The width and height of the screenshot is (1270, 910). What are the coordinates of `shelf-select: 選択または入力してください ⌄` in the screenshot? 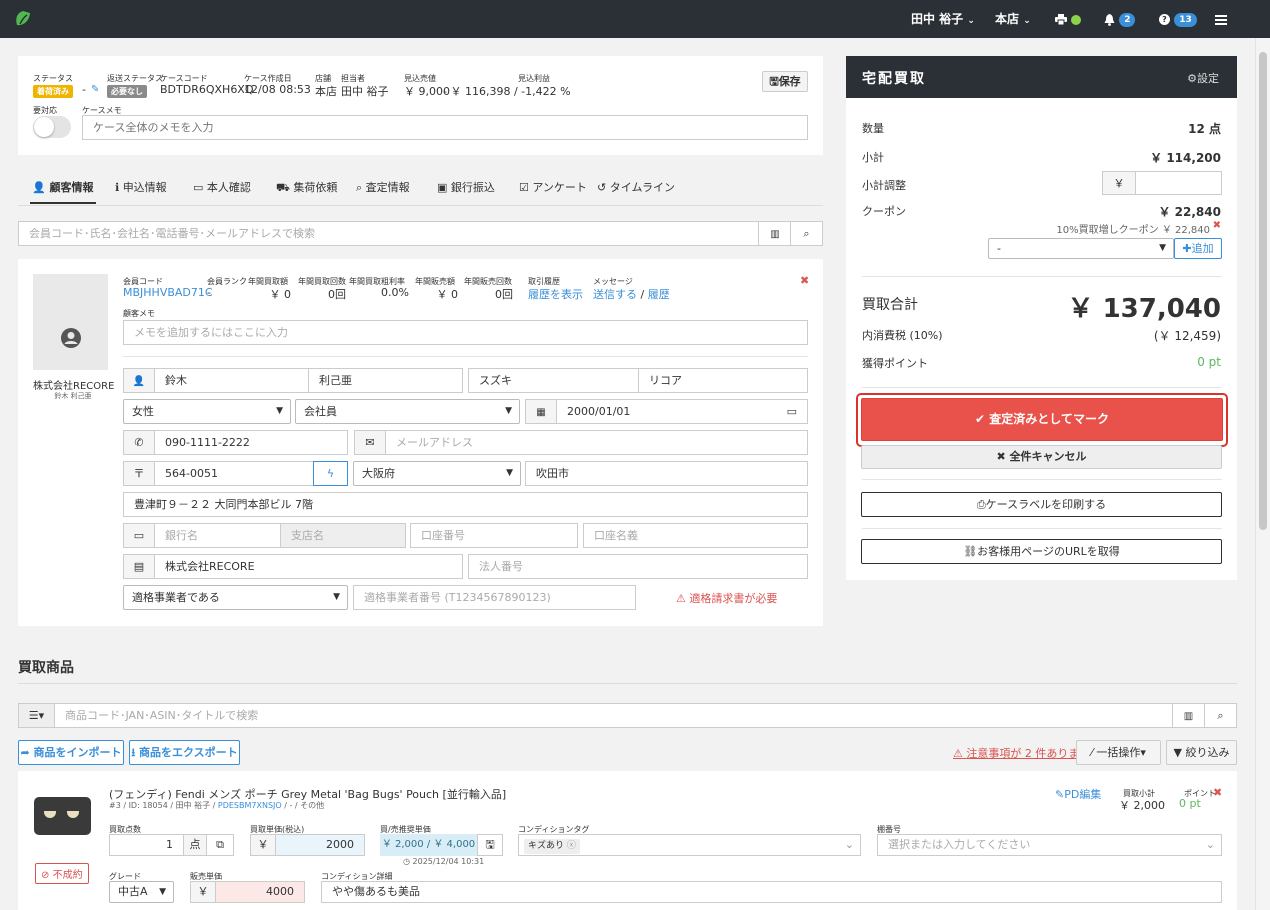 It's located at (1049, 845).